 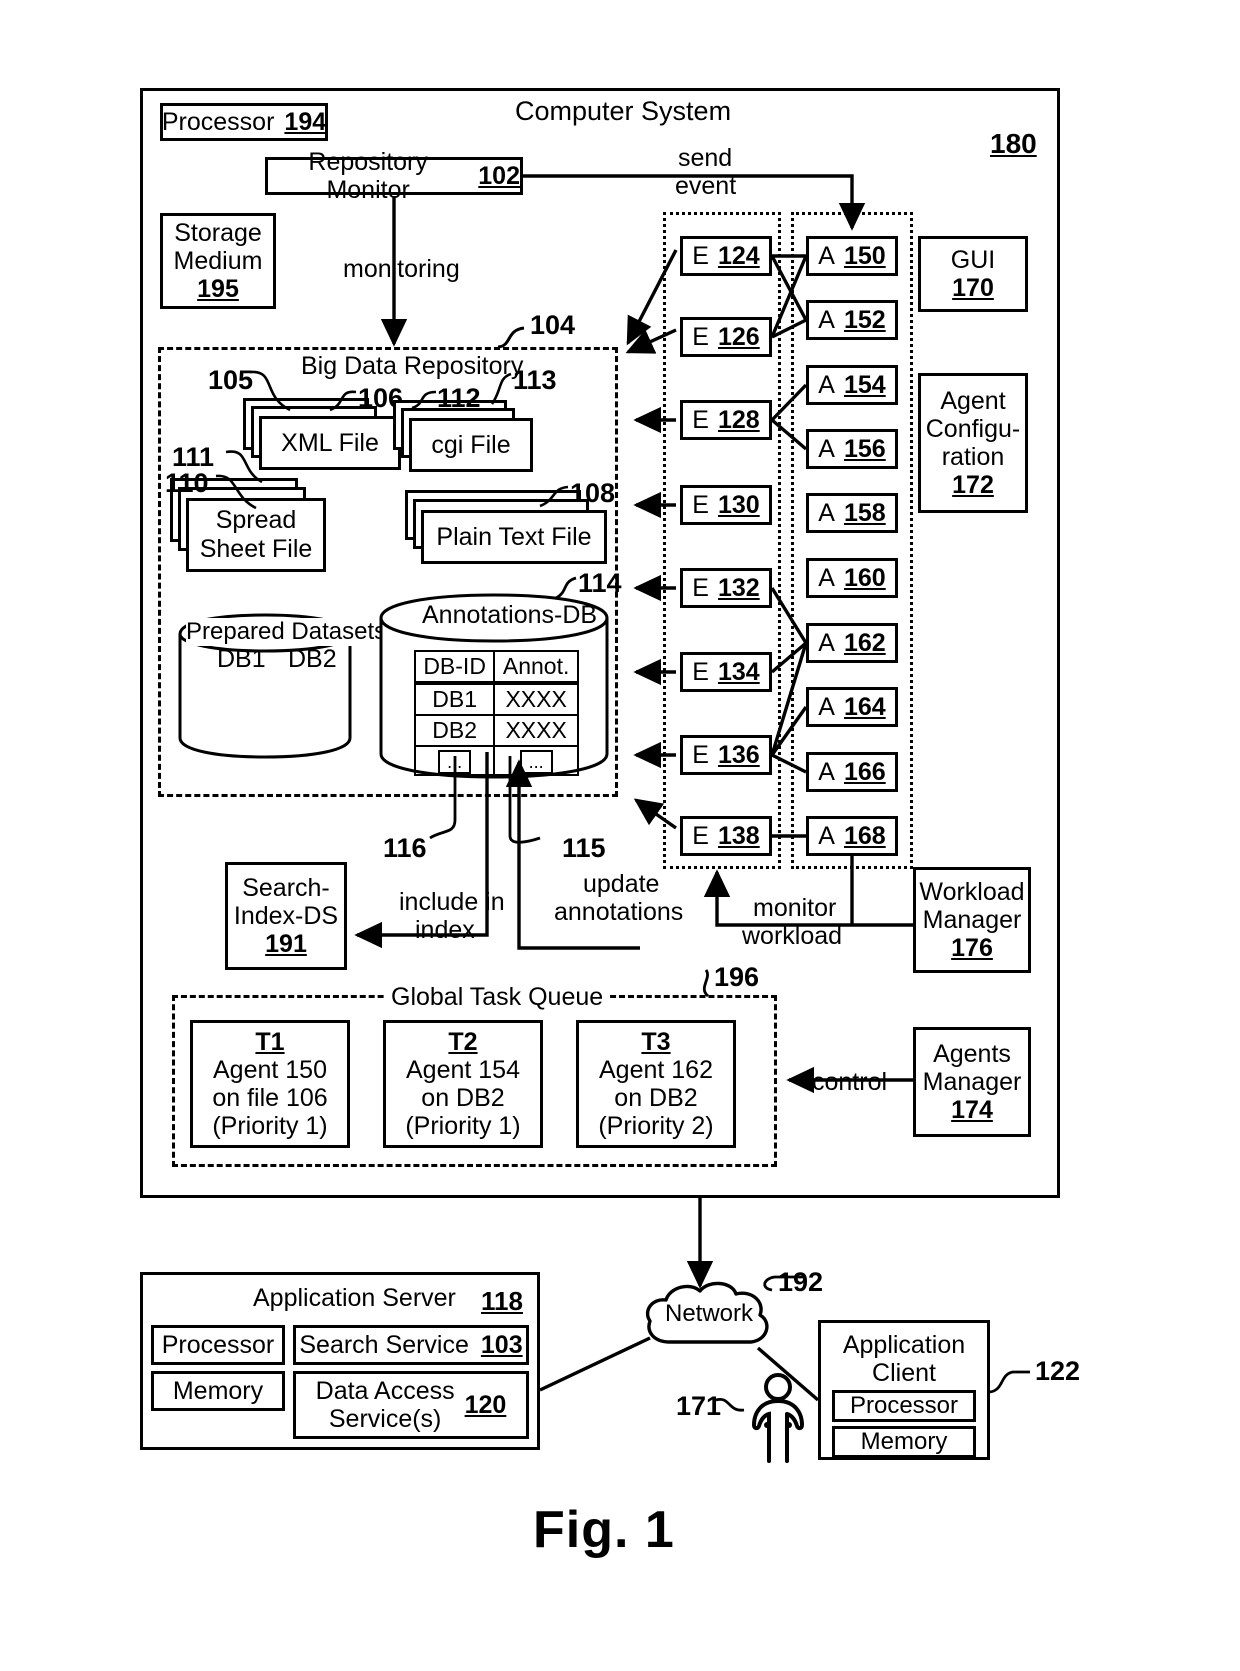 I want to click on task-box-t3: T3 Agent 162 on DB2 (Priority 2), so click(x=656, y=1084).